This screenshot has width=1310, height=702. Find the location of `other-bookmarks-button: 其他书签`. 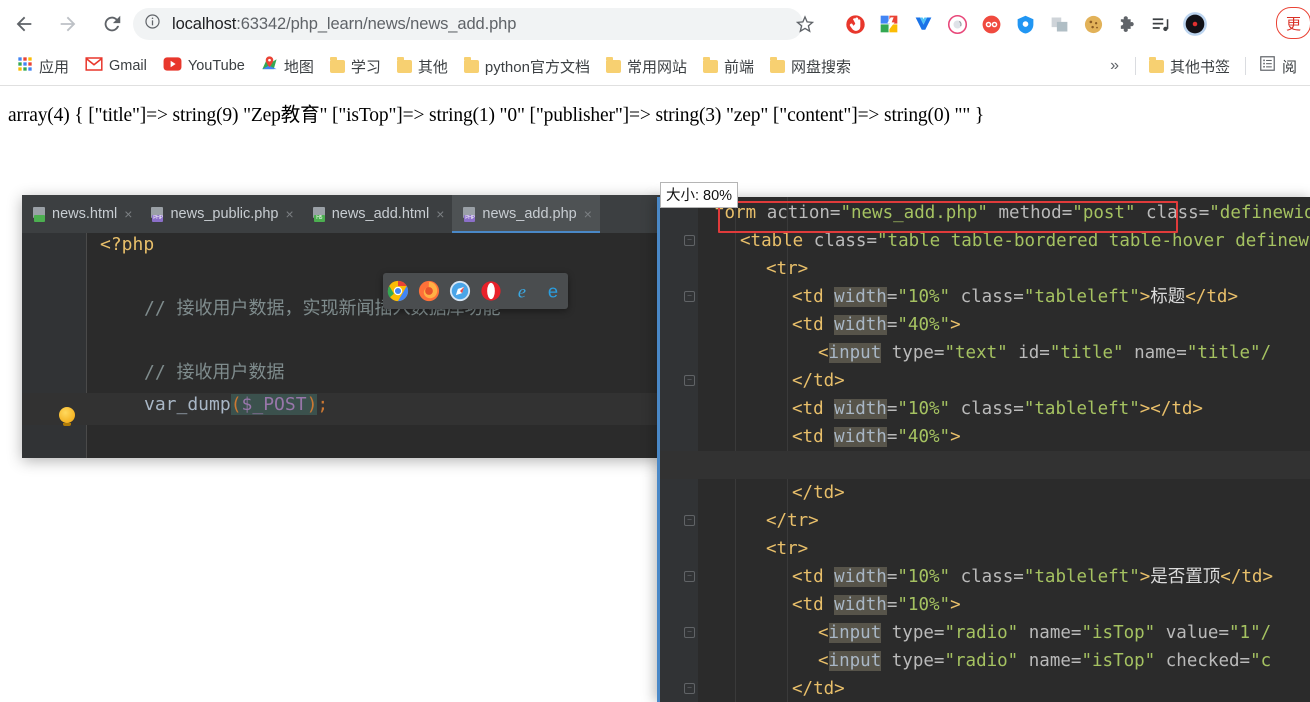

other-bookmarks-button: 其他书签 is located at coordinates (1189, 66).